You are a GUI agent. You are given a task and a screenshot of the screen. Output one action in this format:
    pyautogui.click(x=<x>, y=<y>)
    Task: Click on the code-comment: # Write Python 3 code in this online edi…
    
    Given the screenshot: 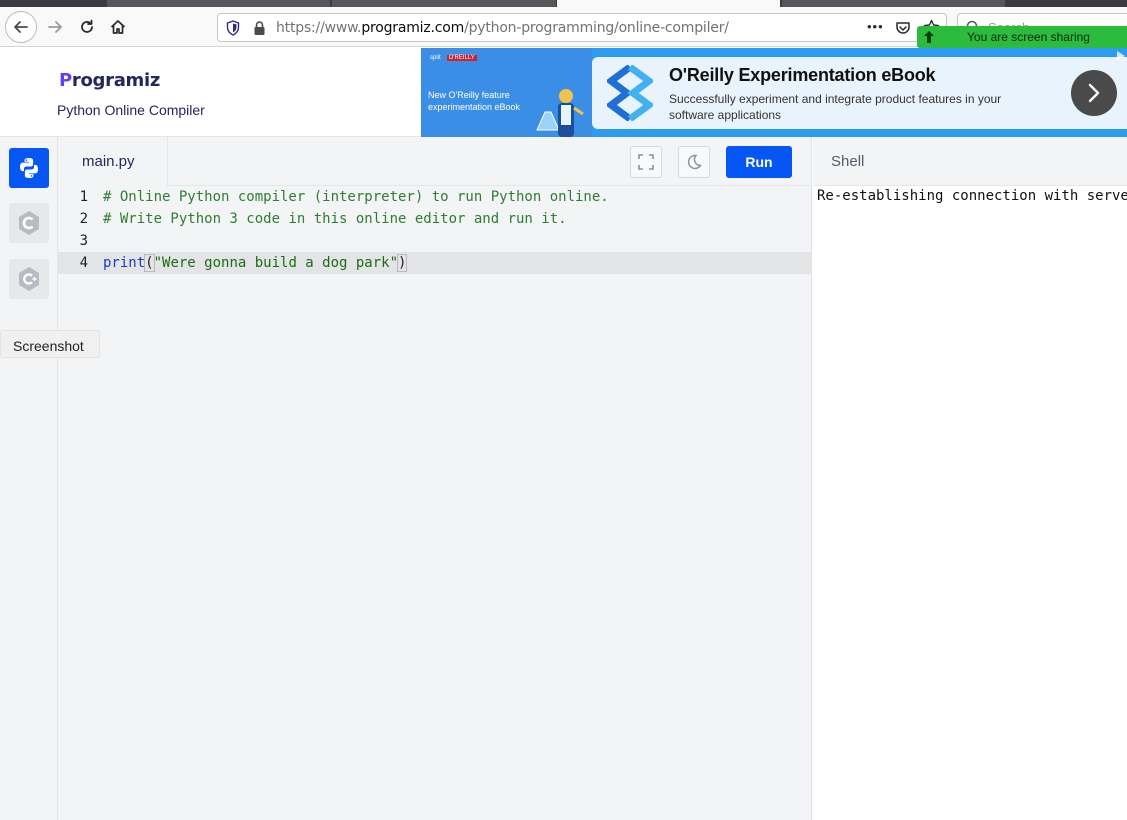 What is the action you would take?
    pyautogui.click(x=335, y=219)
    